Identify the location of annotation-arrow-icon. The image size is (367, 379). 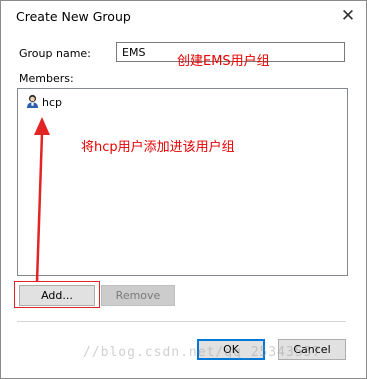
(42, 200).